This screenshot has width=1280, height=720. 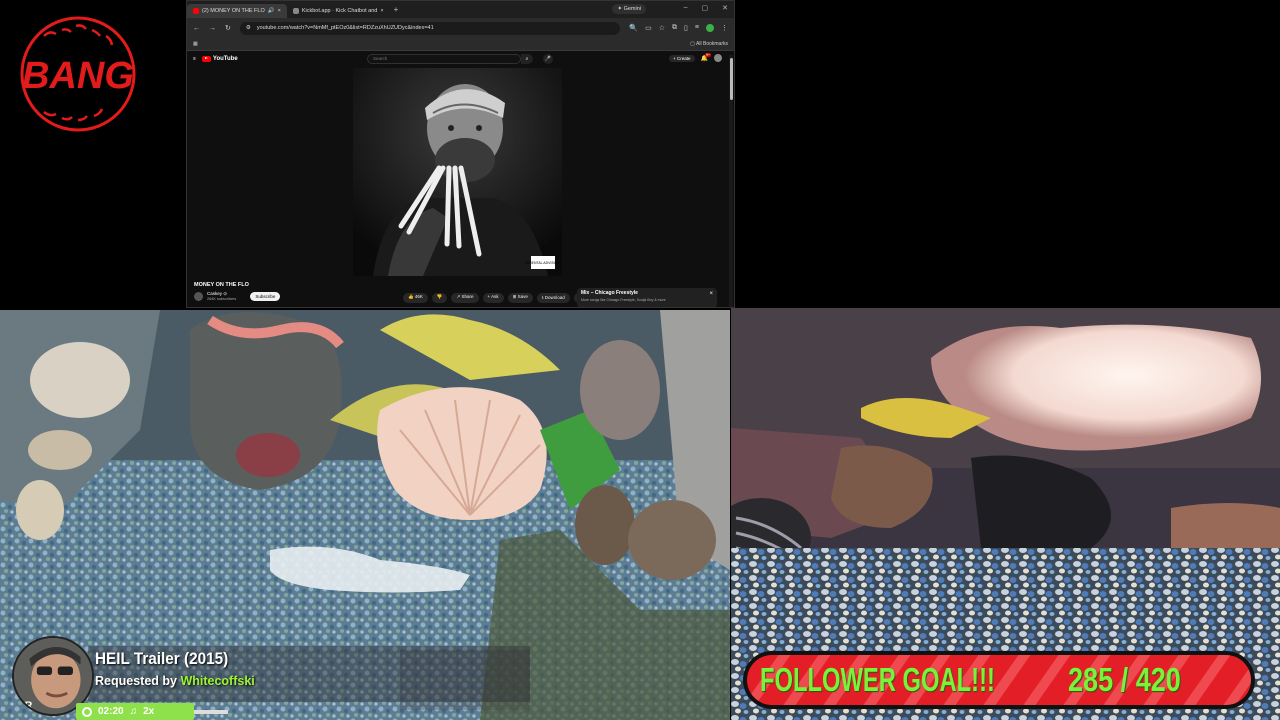 I want to click on bang-logo: BANG, so click(x=78, y=74).